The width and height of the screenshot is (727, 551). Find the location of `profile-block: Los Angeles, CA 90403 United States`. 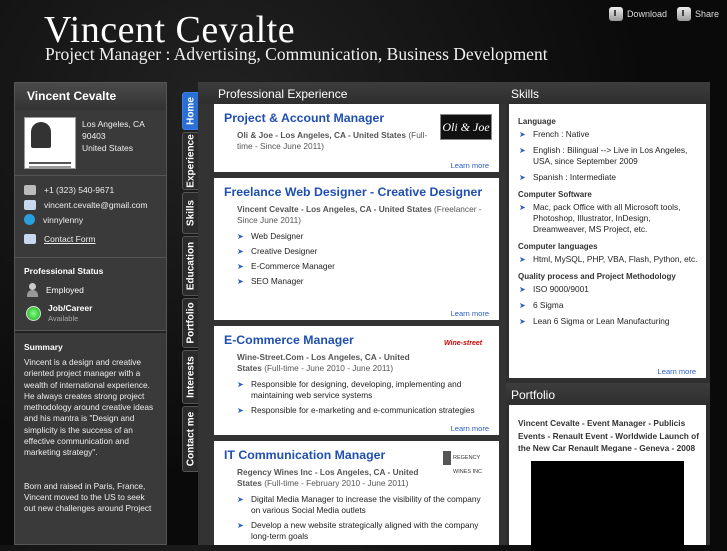

profile-block: Los Angeles, CA 90403 United States is located at coordinates (90, 143).